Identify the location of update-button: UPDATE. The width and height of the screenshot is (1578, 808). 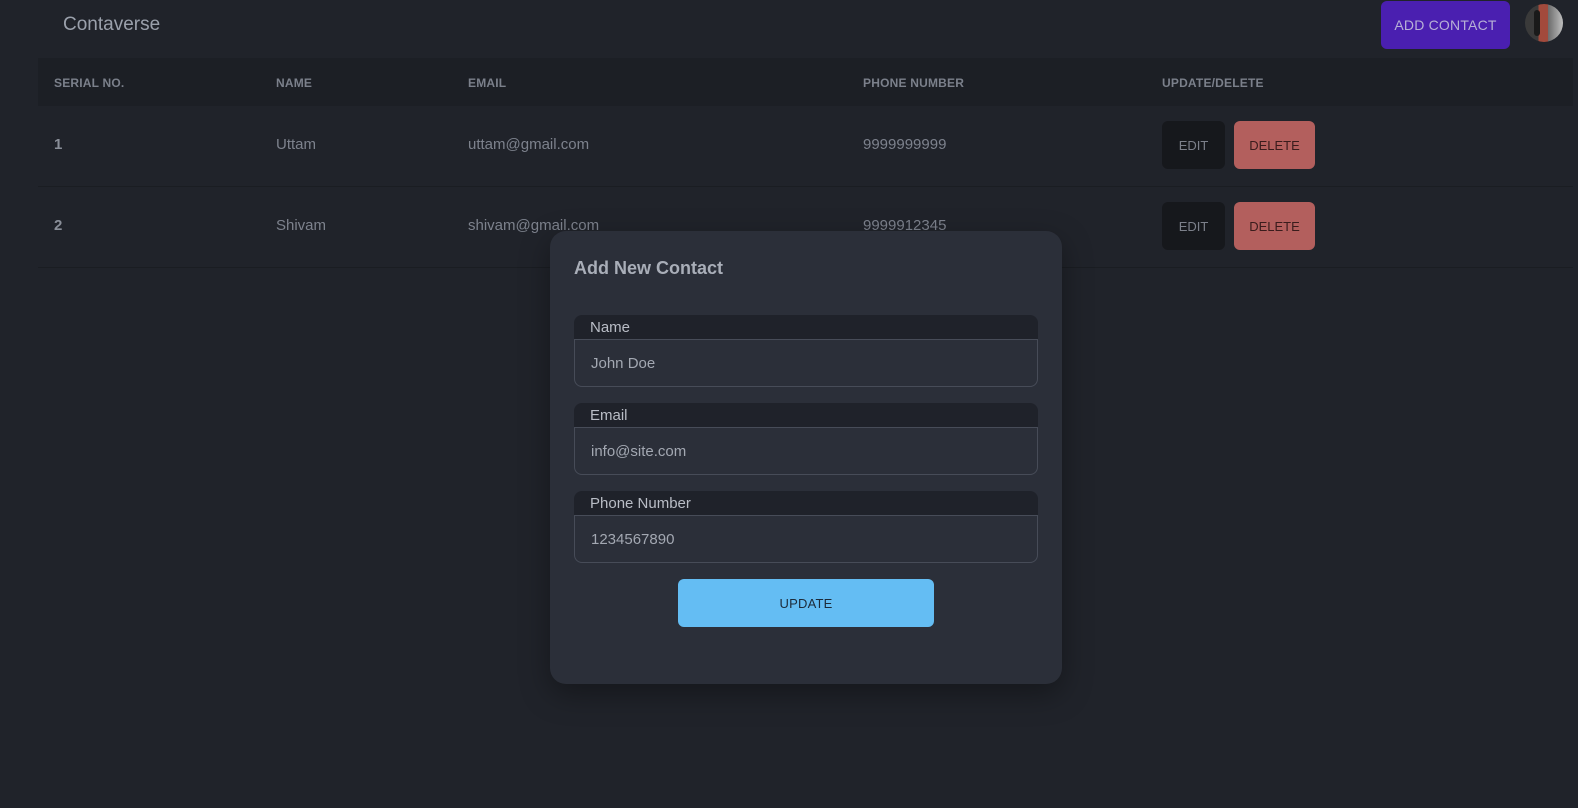
(806, 603).